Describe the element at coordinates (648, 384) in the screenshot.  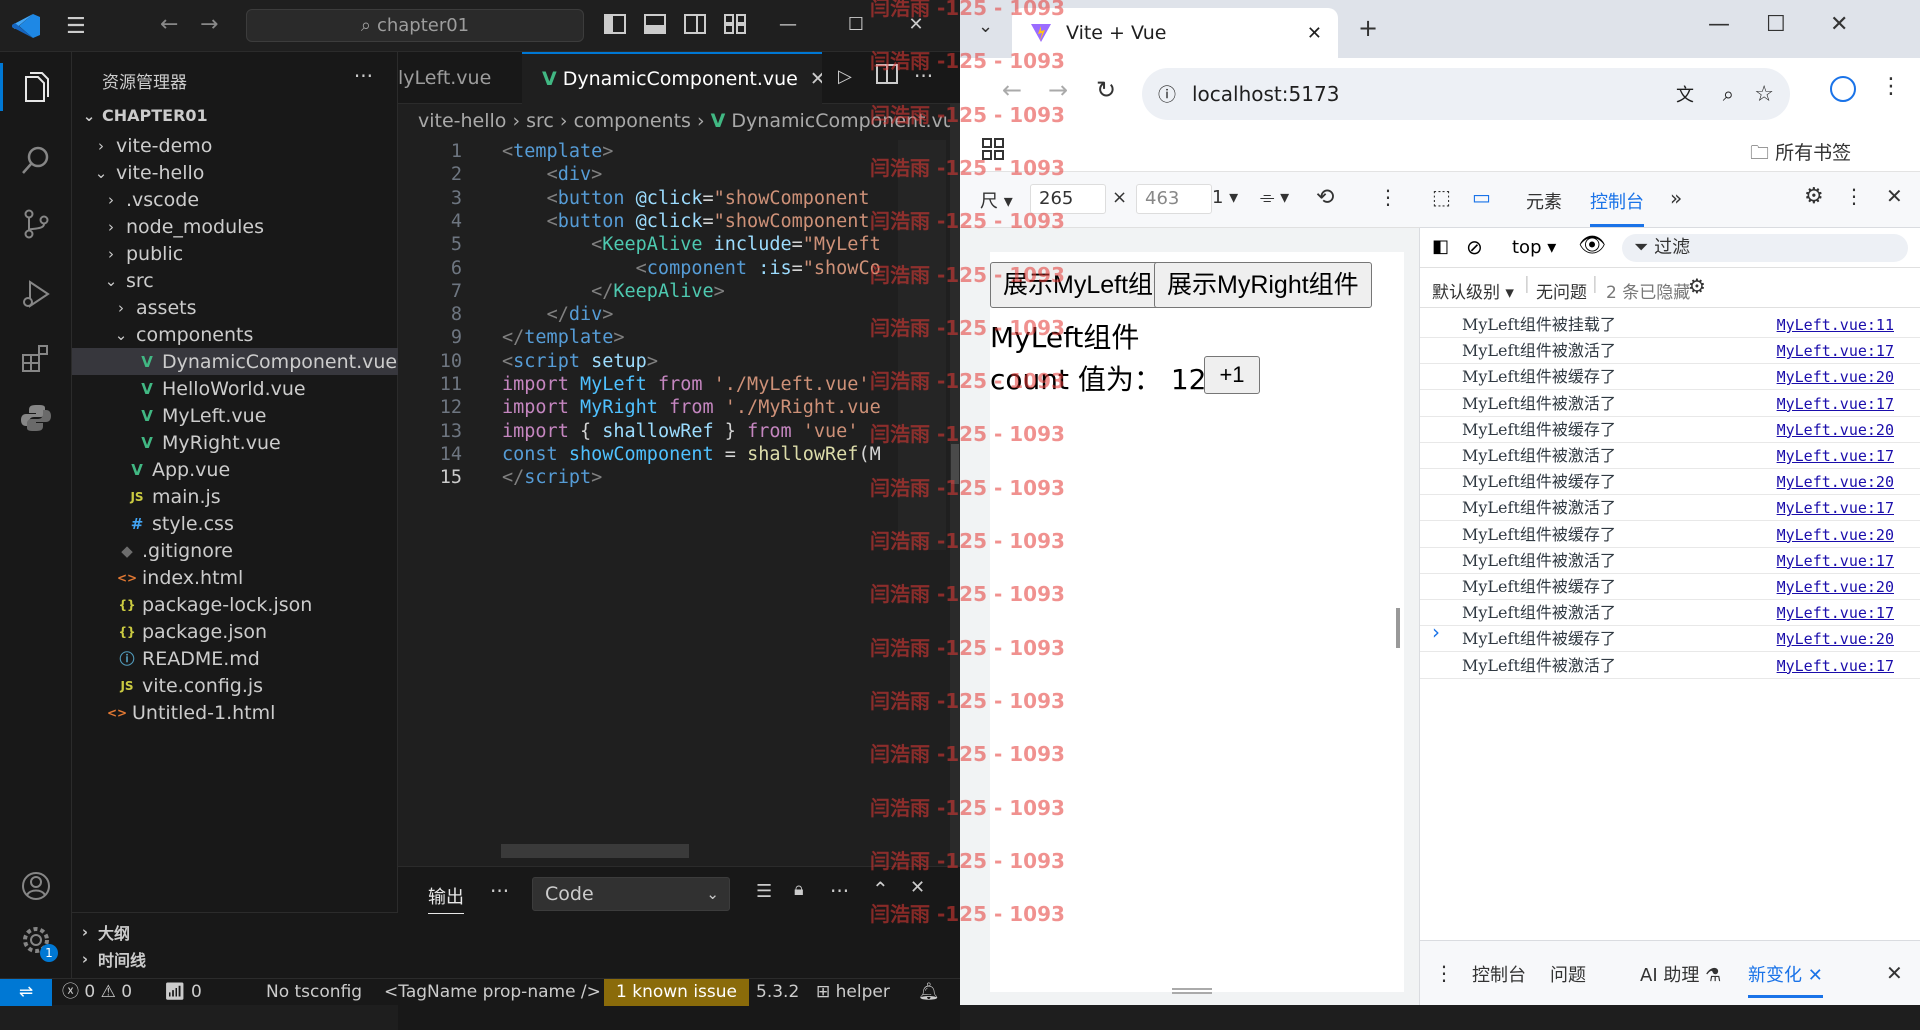
I see `code-line: 11 import MyLeft from './MyLeft.vue'` at that location.